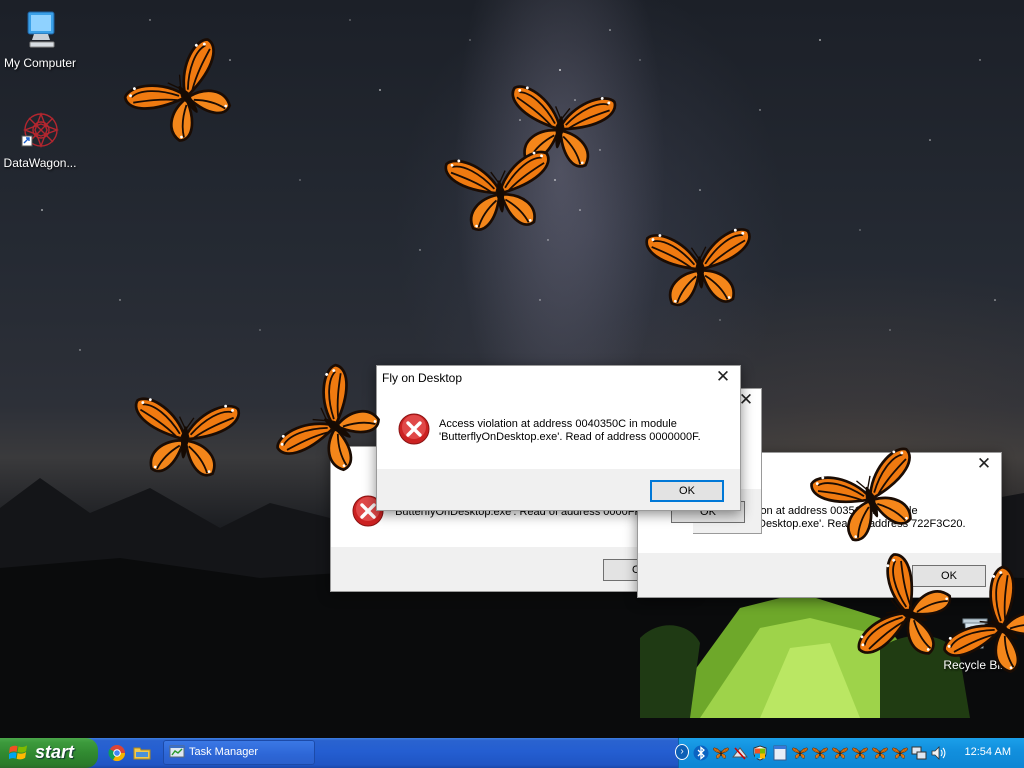 This screenshot has height=768, width=1024. Describe the element at coordinates (41, 29) in the screenshot. I see `computer-icon` at that location.